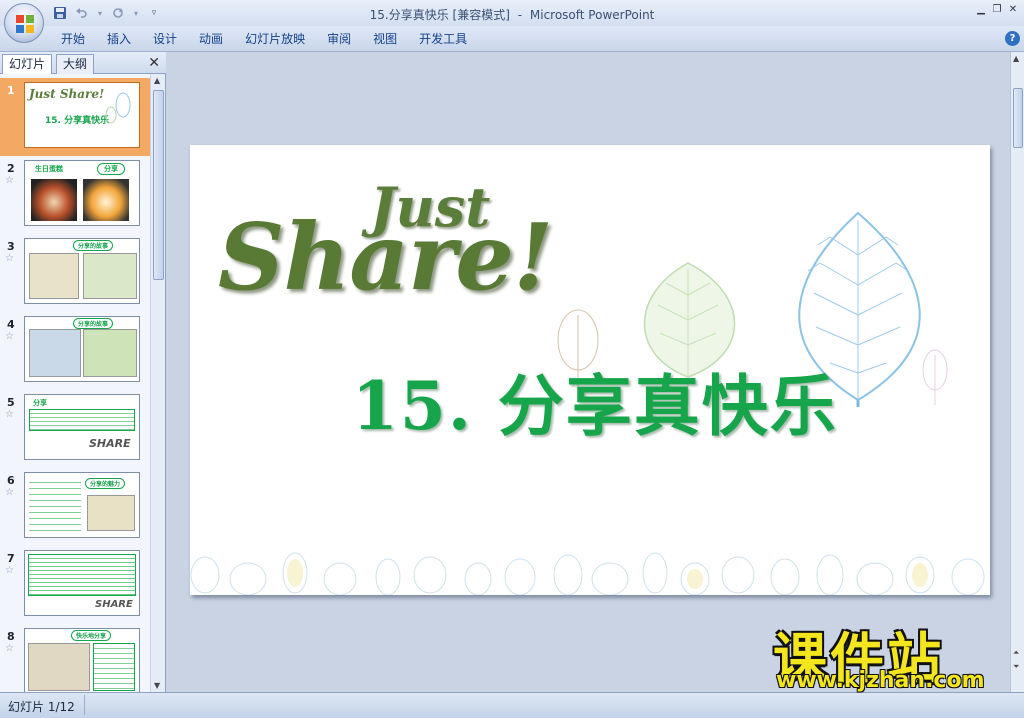 Image resolution: width=1024 pixels, height=718 pixels. Describe the element at coordinates (119, 39) in the screenshot. I see `tab-insert: 插入` at that location.